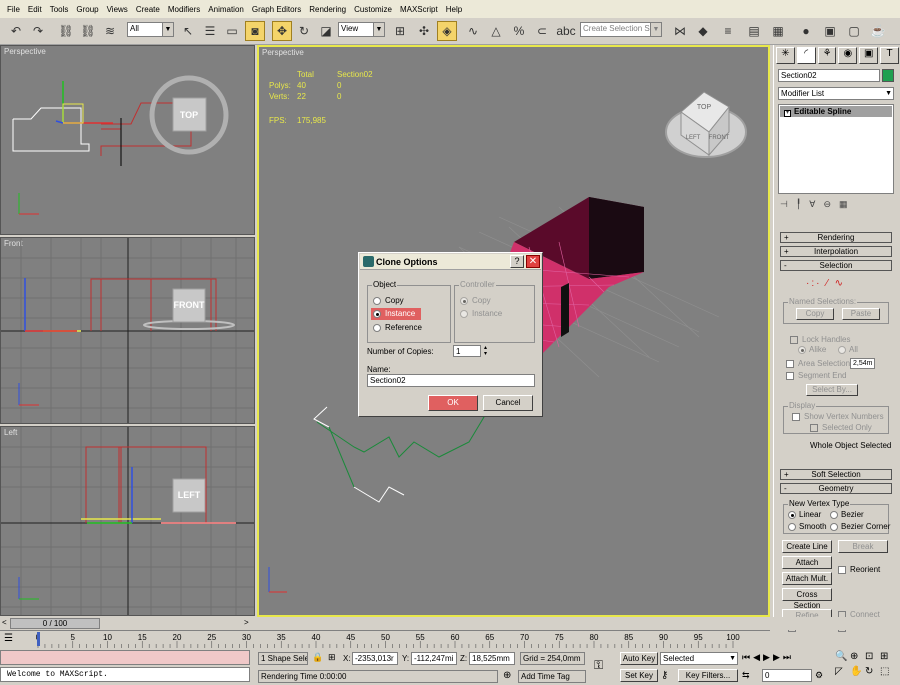  What do you see at coordinates (836, 265) in the screenshot?
I see `rollout-selection: - Selection` at bounding box center [836, 265].